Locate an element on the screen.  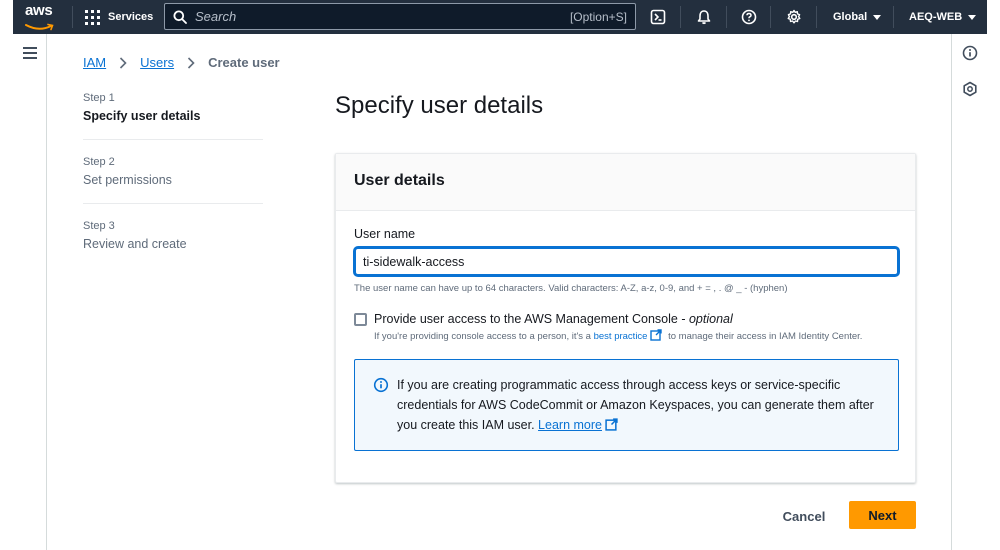
services-menu: Services is located at coordinates (119, 17).